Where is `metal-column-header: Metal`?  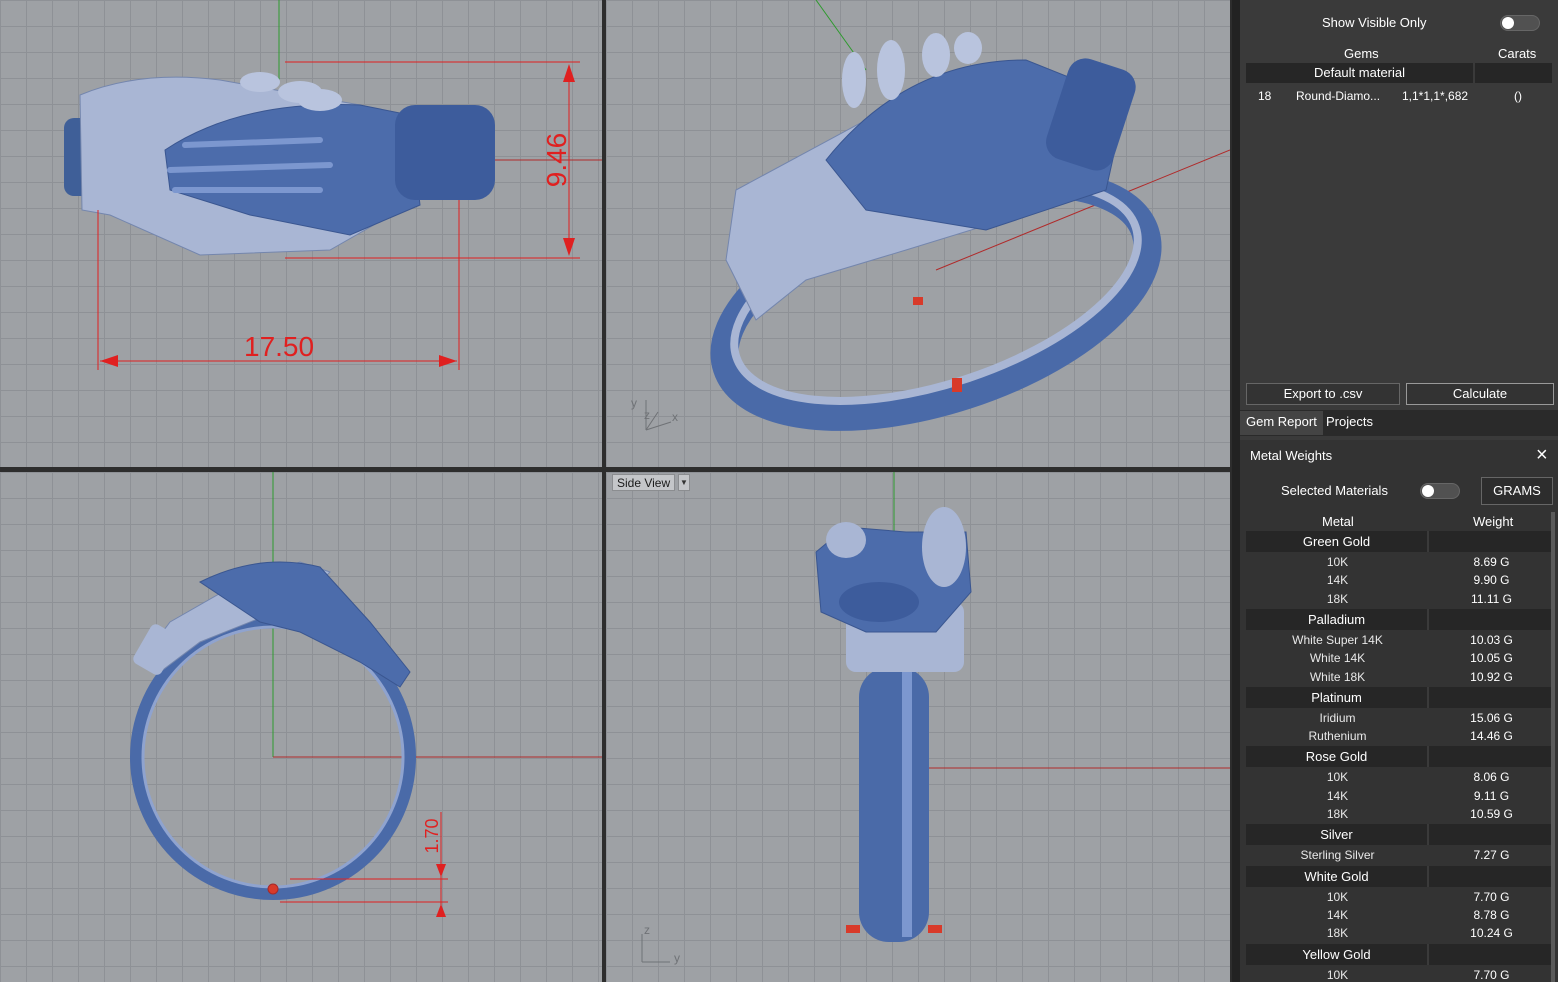 metal-column-header: Metal is located at coordinates (1338, 521).